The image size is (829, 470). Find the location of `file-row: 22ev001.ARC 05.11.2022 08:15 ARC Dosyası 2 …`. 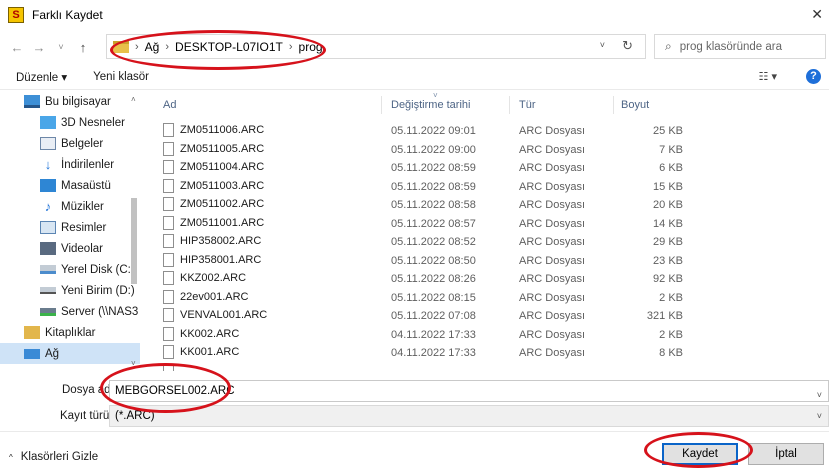

file-row: 22ev001.ARC 05.11.2022 08:15 ARC Dosyası 2 … is located at coordinates (486, 297).